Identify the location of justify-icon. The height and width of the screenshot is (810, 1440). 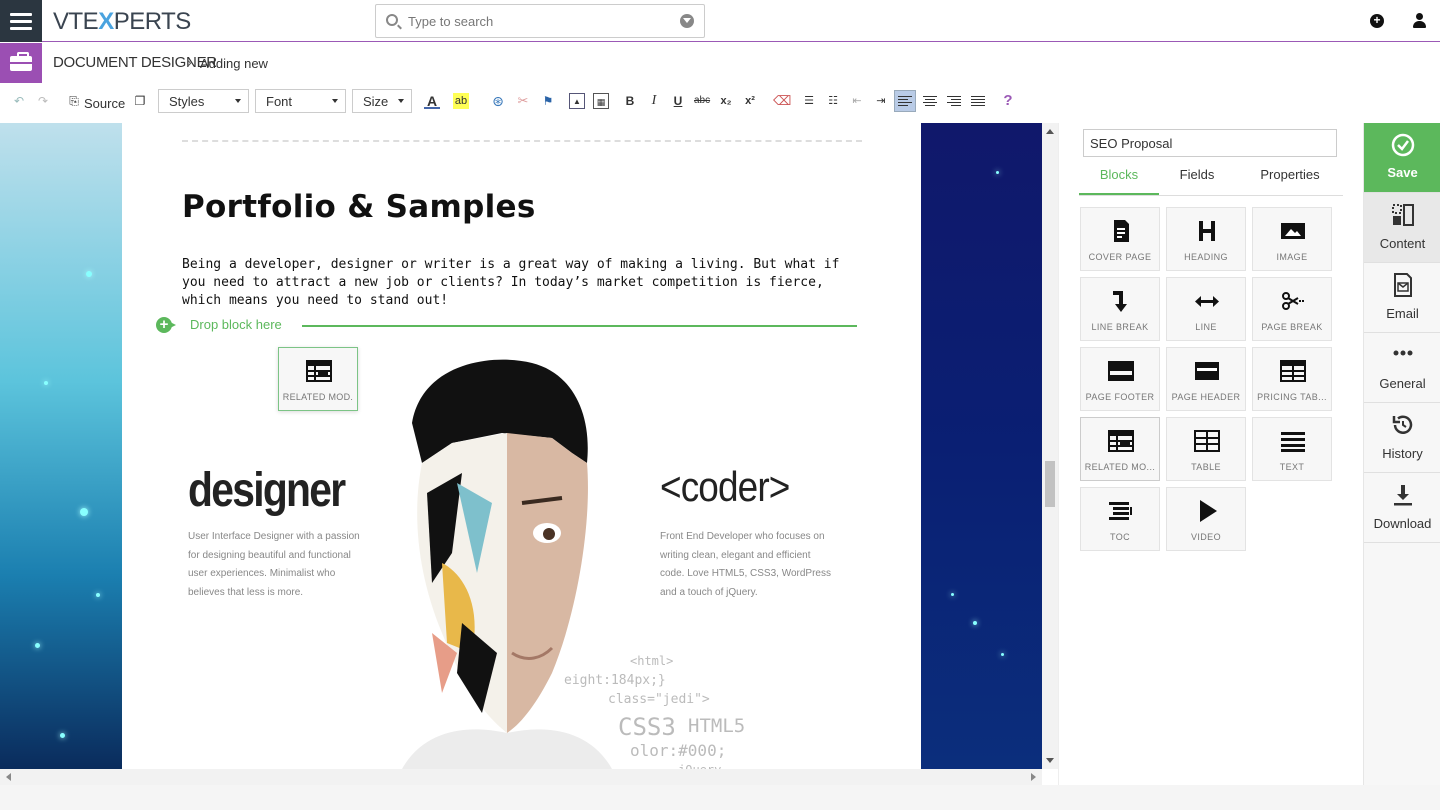
(978, 101).